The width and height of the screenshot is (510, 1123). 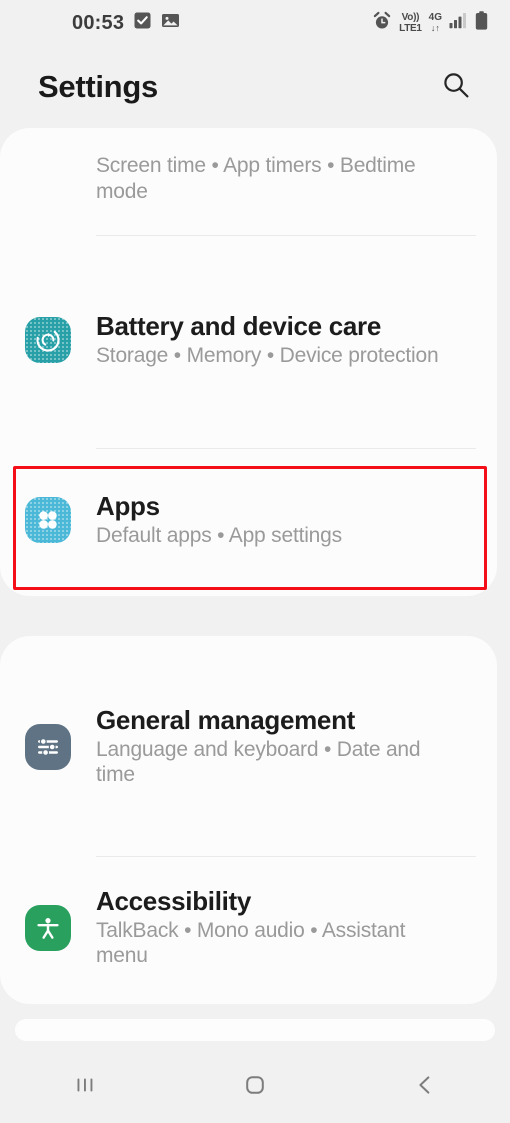 I want to click on back-button, so click(x=425, y=1087).